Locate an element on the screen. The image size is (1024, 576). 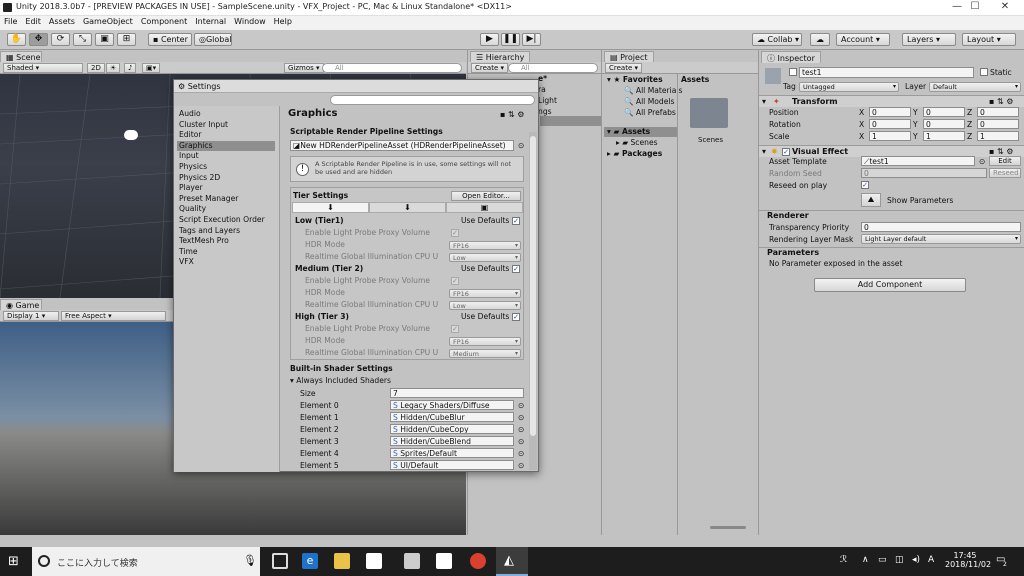
menu-assets: Assets is located at coordinates (62, 21).